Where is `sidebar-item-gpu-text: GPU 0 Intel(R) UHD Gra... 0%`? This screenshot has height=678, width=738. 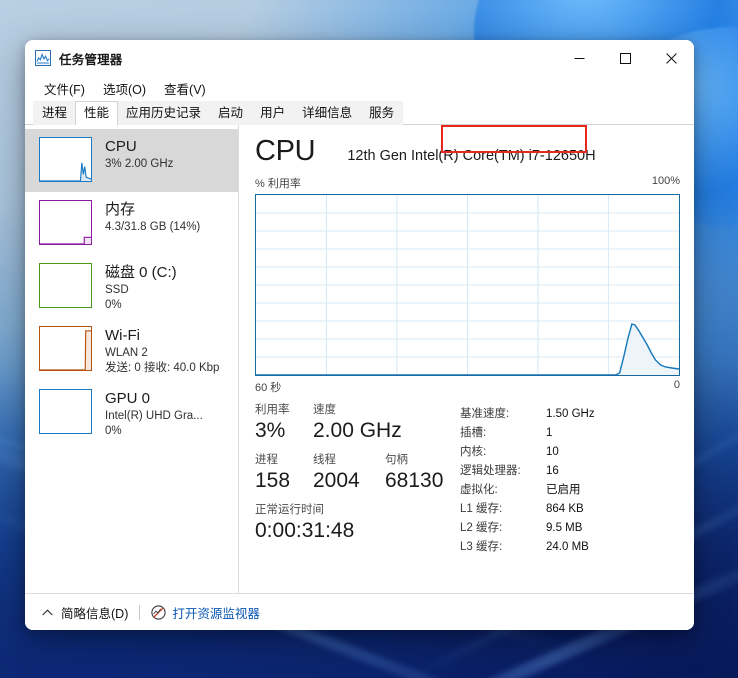 sidebar-item-gpu-text: GPU 0 Intel(R) UHD Gra... 0% is located at coordinates (154, 414).